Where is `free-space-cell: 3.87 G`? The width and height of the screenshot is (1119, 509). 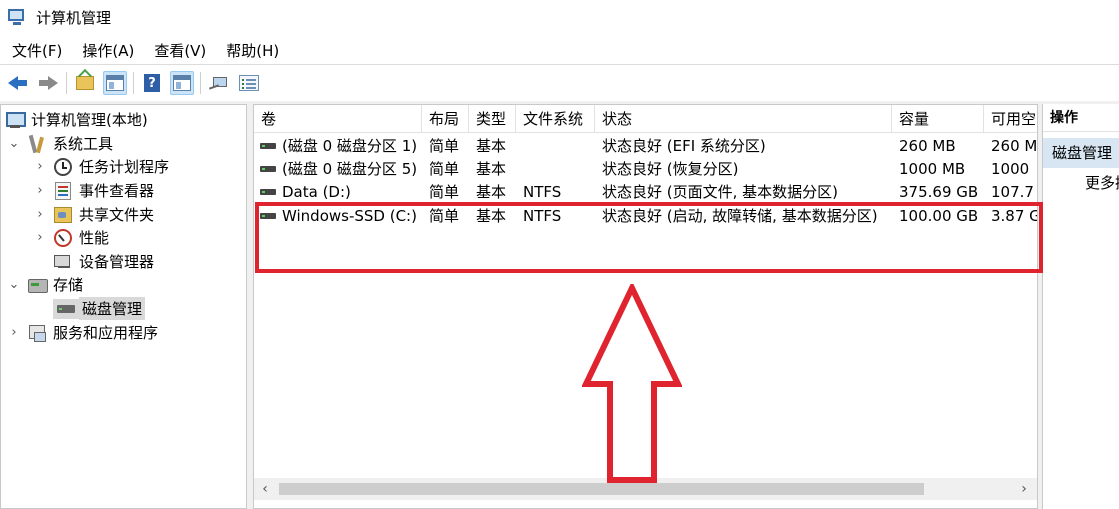 free-space-cell: 3.87 G is located at coordinates (1014, 215).